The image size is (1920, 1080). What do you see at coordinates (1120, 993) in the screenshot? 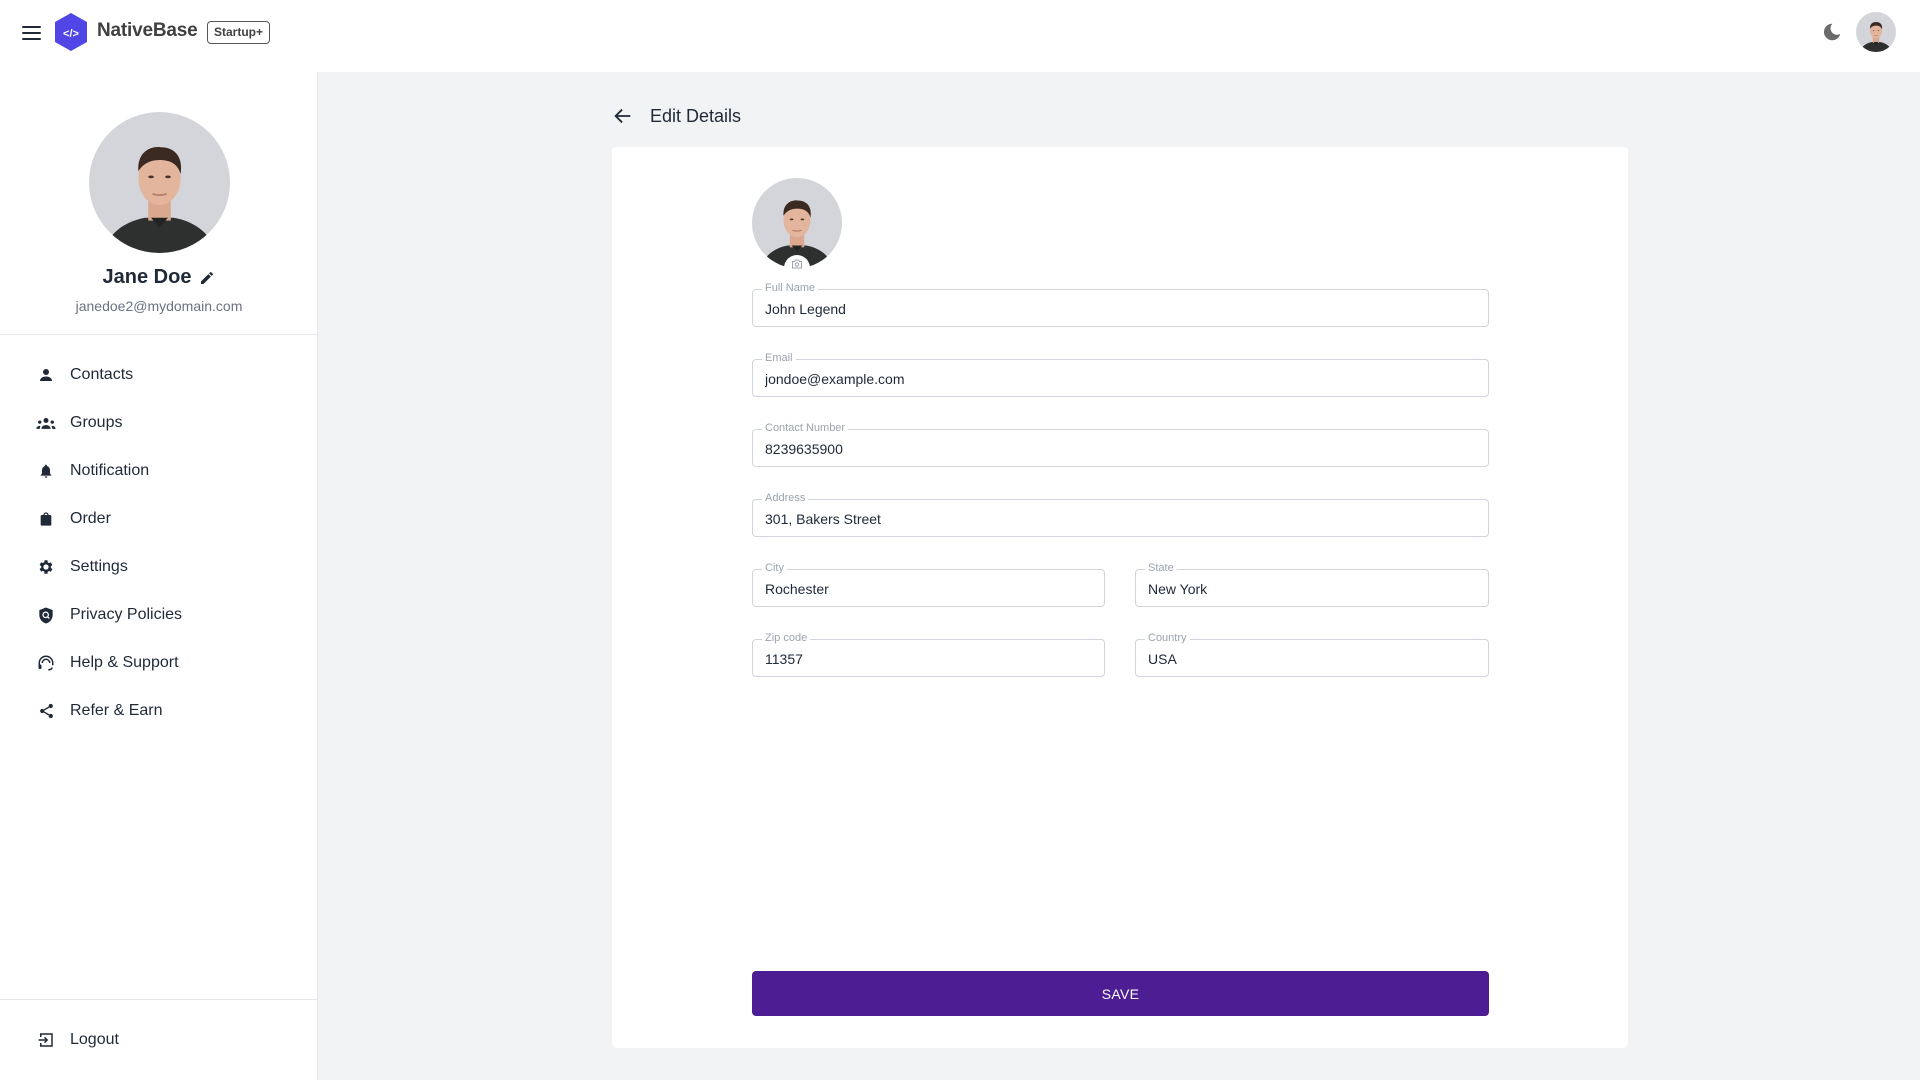
I see `save-button: SAVE` at bounding box center [1120, 993].